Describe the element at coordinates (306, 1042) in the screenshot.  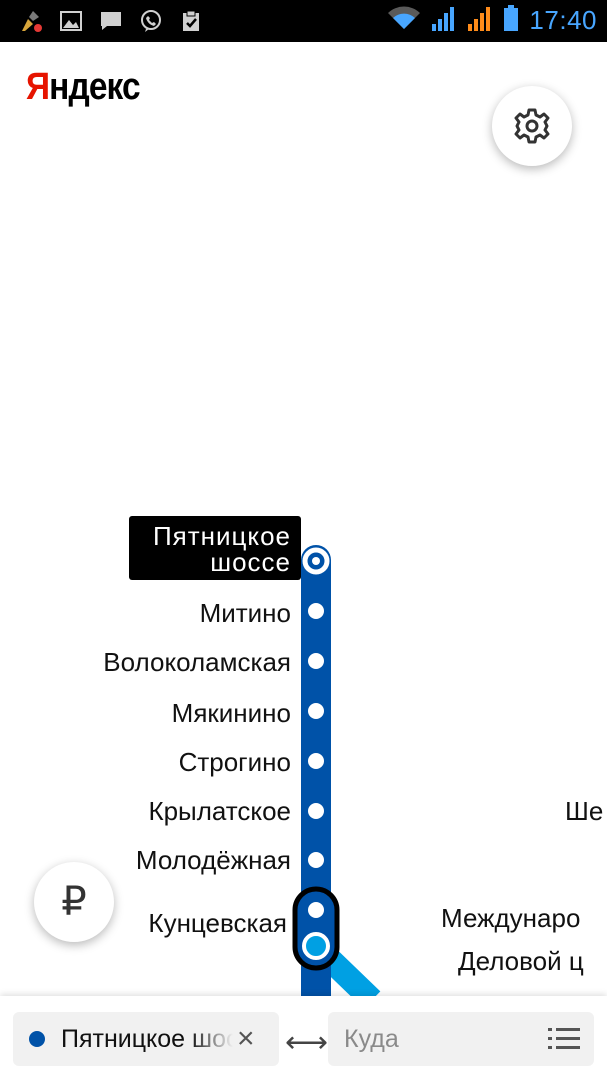
I see `swap-icon: ⟷` at that location.